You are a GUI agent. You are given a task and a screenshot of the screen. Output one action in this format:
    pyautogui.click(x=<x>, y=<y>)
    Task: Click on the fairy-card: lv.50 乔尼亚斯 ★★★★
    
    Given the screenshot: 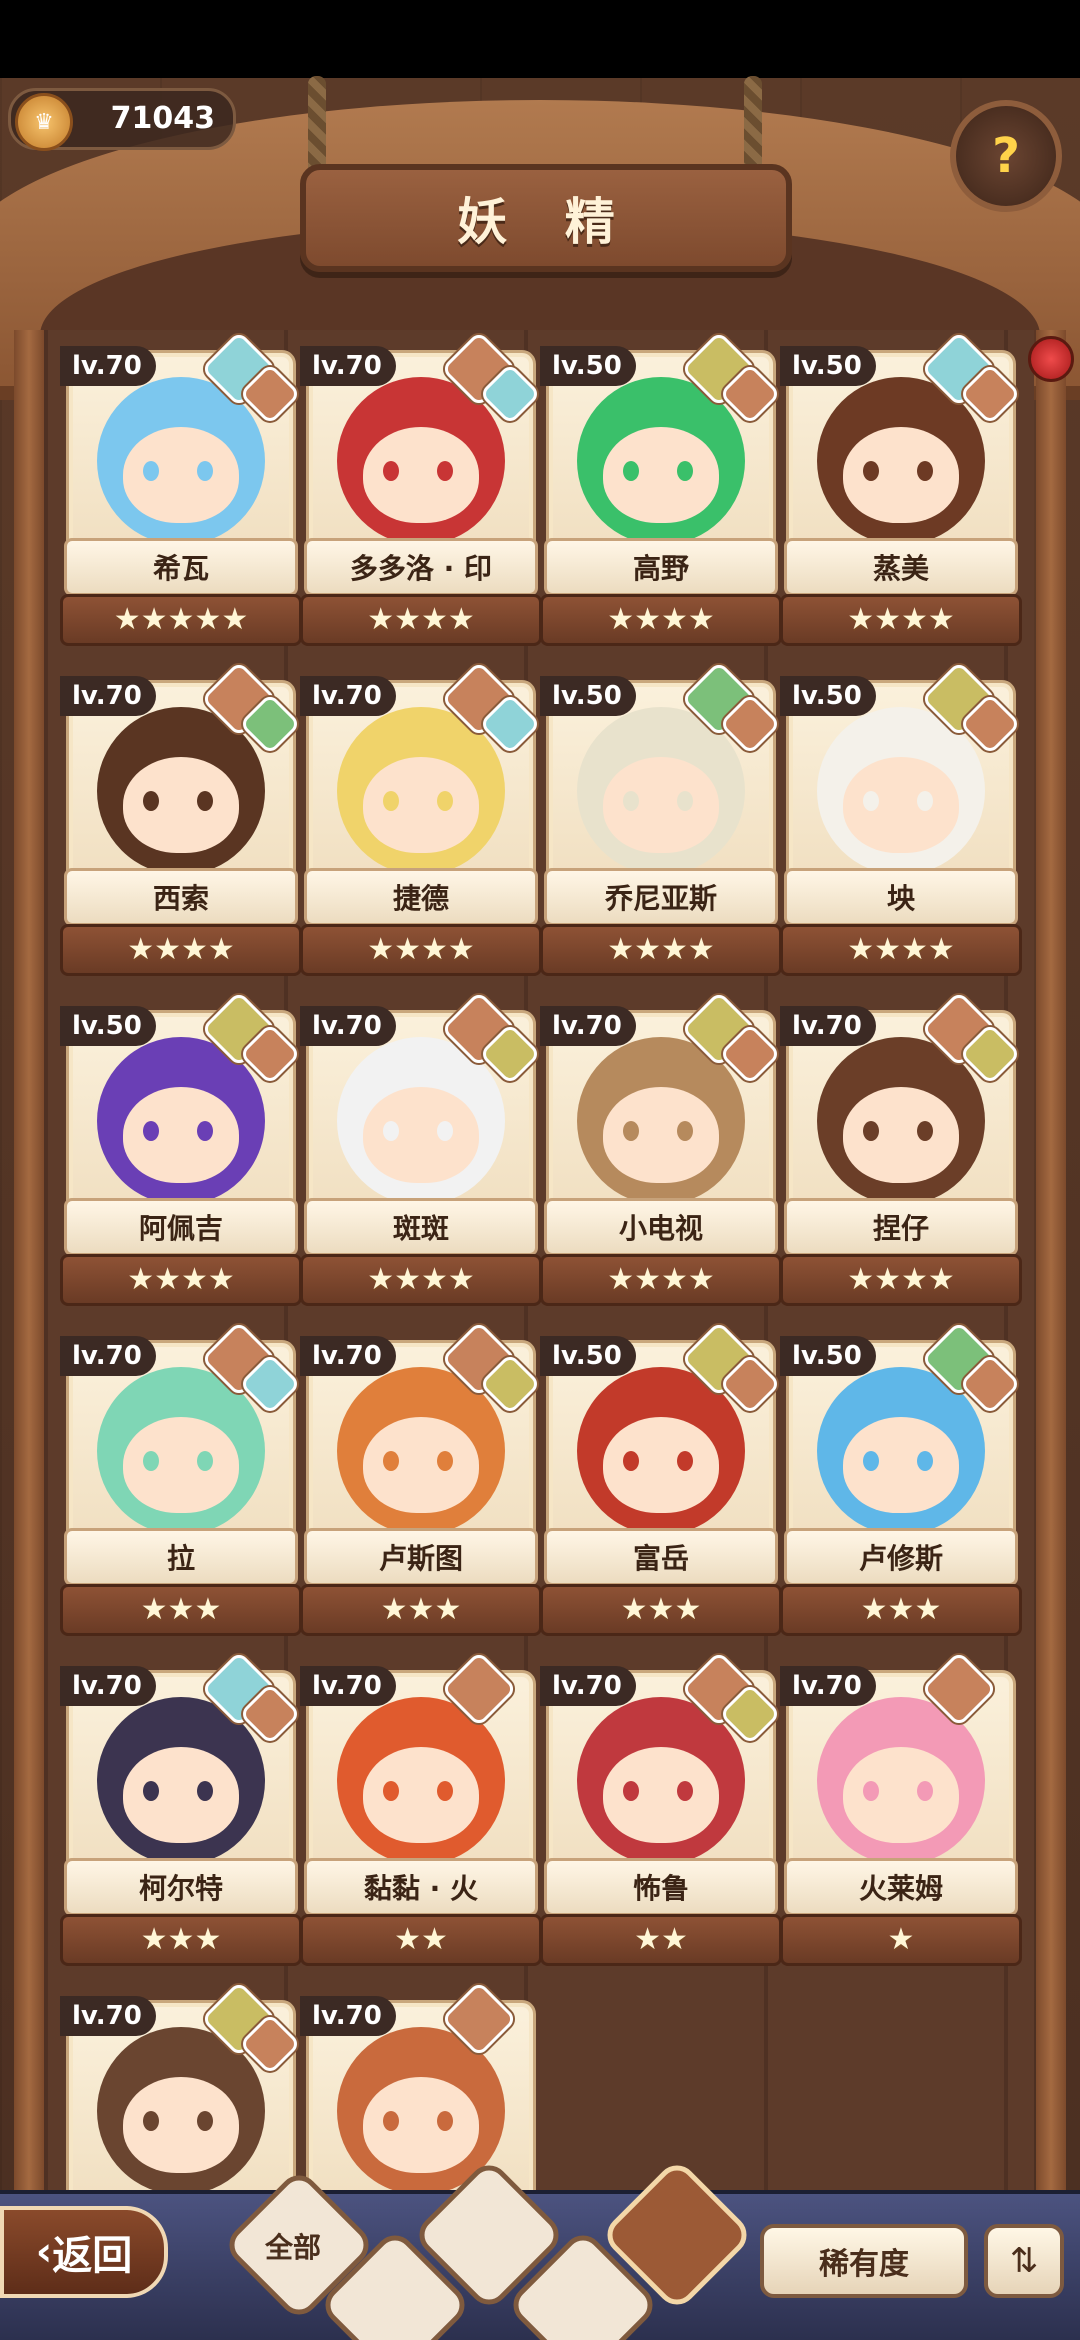 What is the action you would take?
    pyautogui.click(x=661, y=818)
    